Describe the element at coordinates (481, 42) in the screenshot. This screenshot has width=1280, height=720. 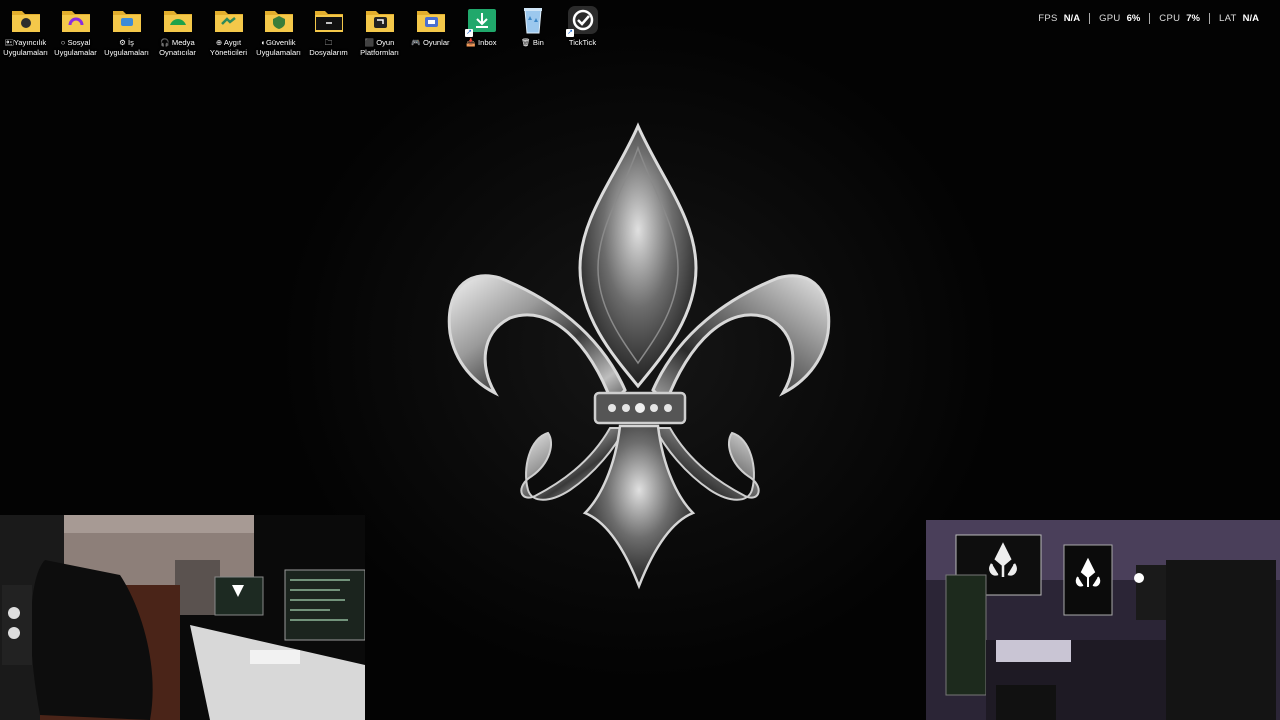
I see `desktop-icon-label: 📥 Inbox` at that location.